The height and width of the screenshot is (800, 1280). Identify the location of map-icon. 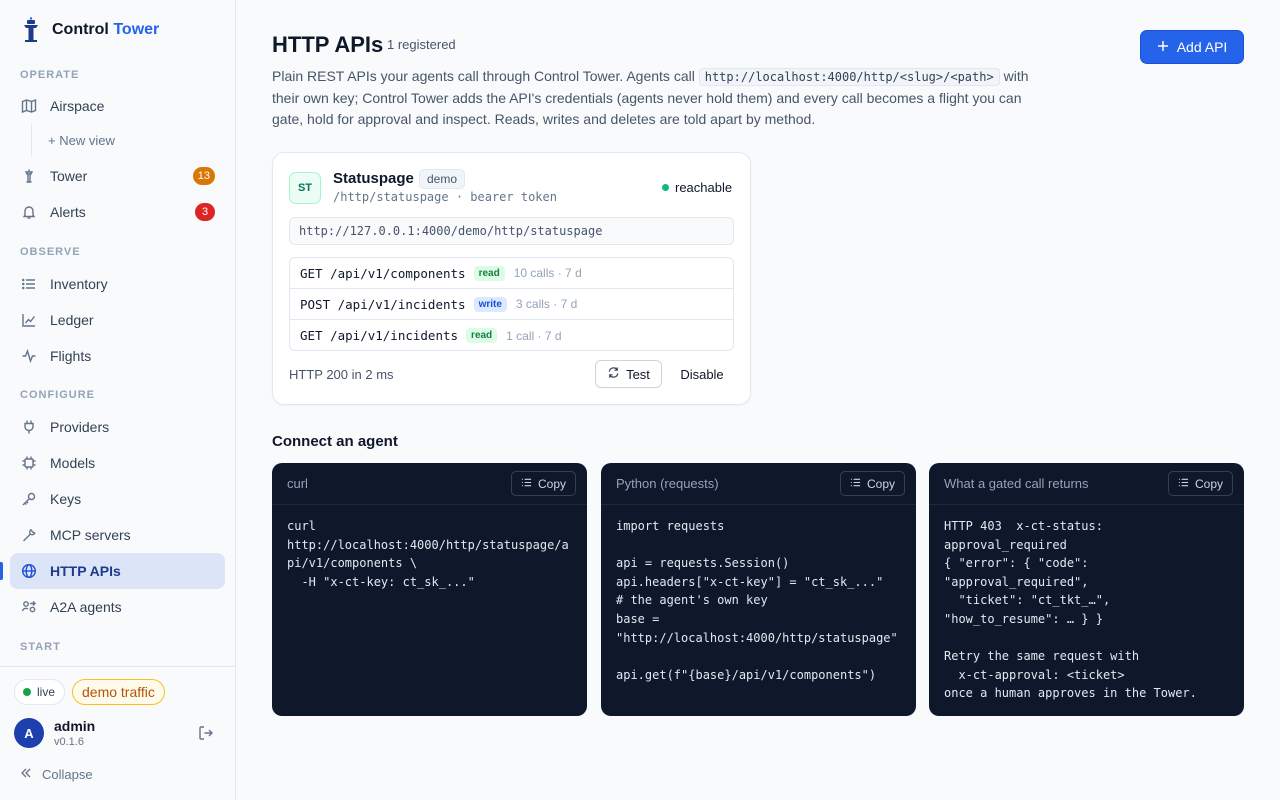
(29, 106).